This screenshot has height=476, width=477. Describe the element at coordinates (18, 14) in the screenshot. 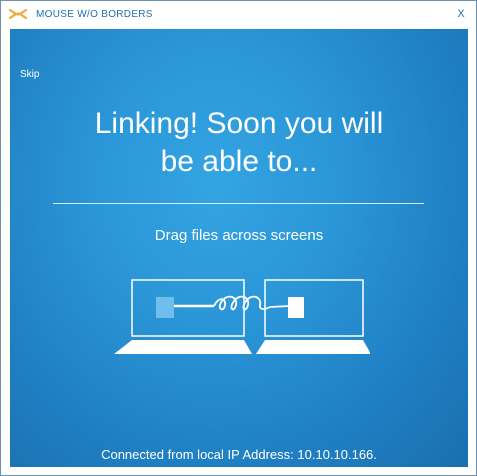

I see `mouse-without-borders-icon` at that location.